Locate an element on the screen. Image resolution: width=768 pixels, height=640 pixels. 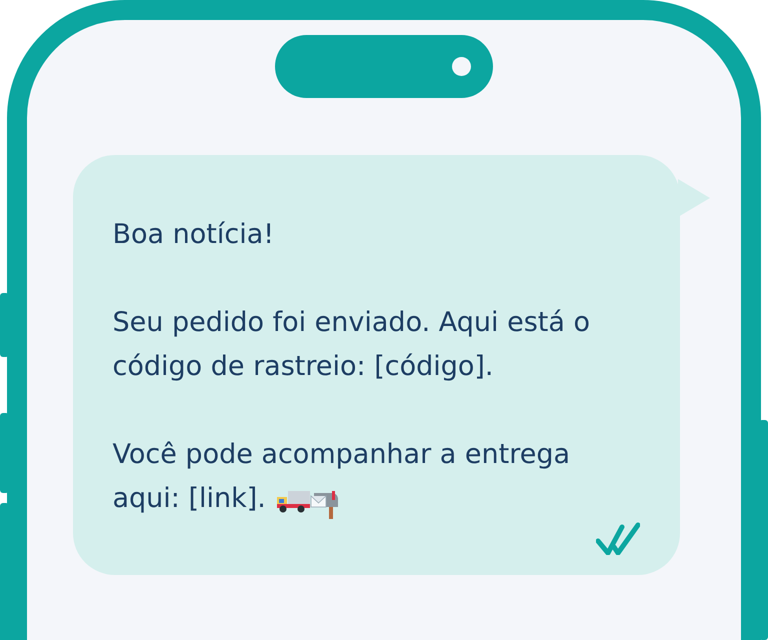
truck-icon is located at coordinates (293, 502).